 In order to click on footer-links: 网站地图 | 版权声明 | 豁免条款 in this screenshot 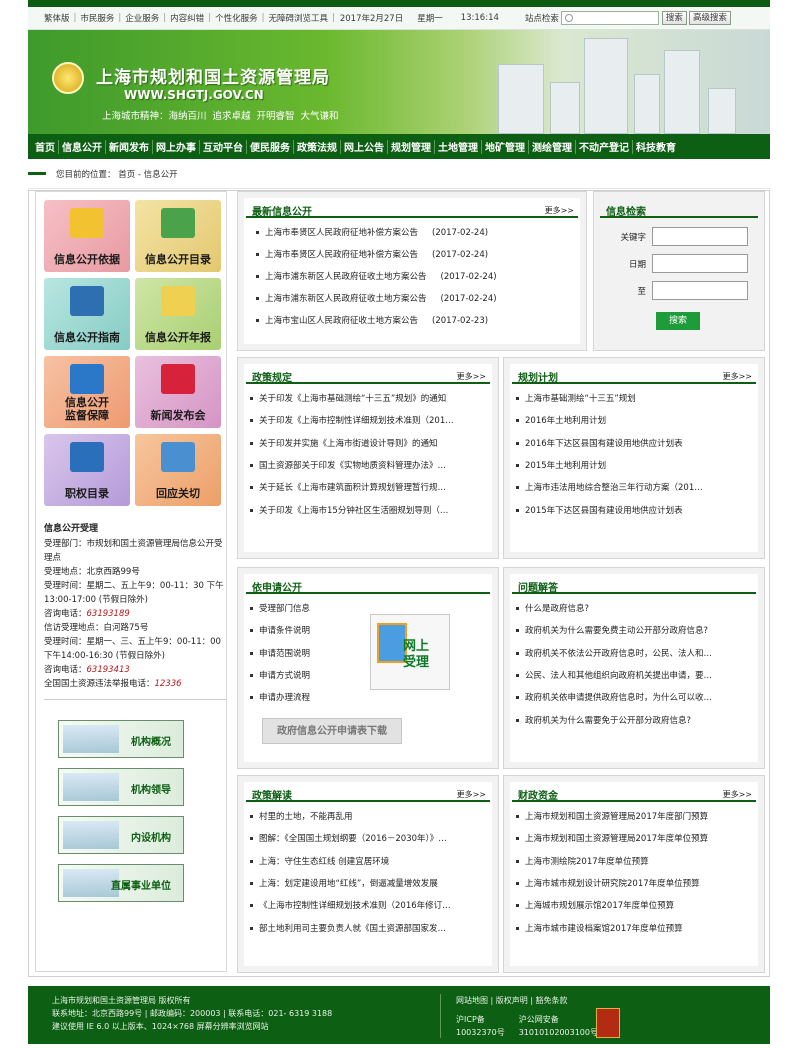, I will do `click(527, 1000)`.